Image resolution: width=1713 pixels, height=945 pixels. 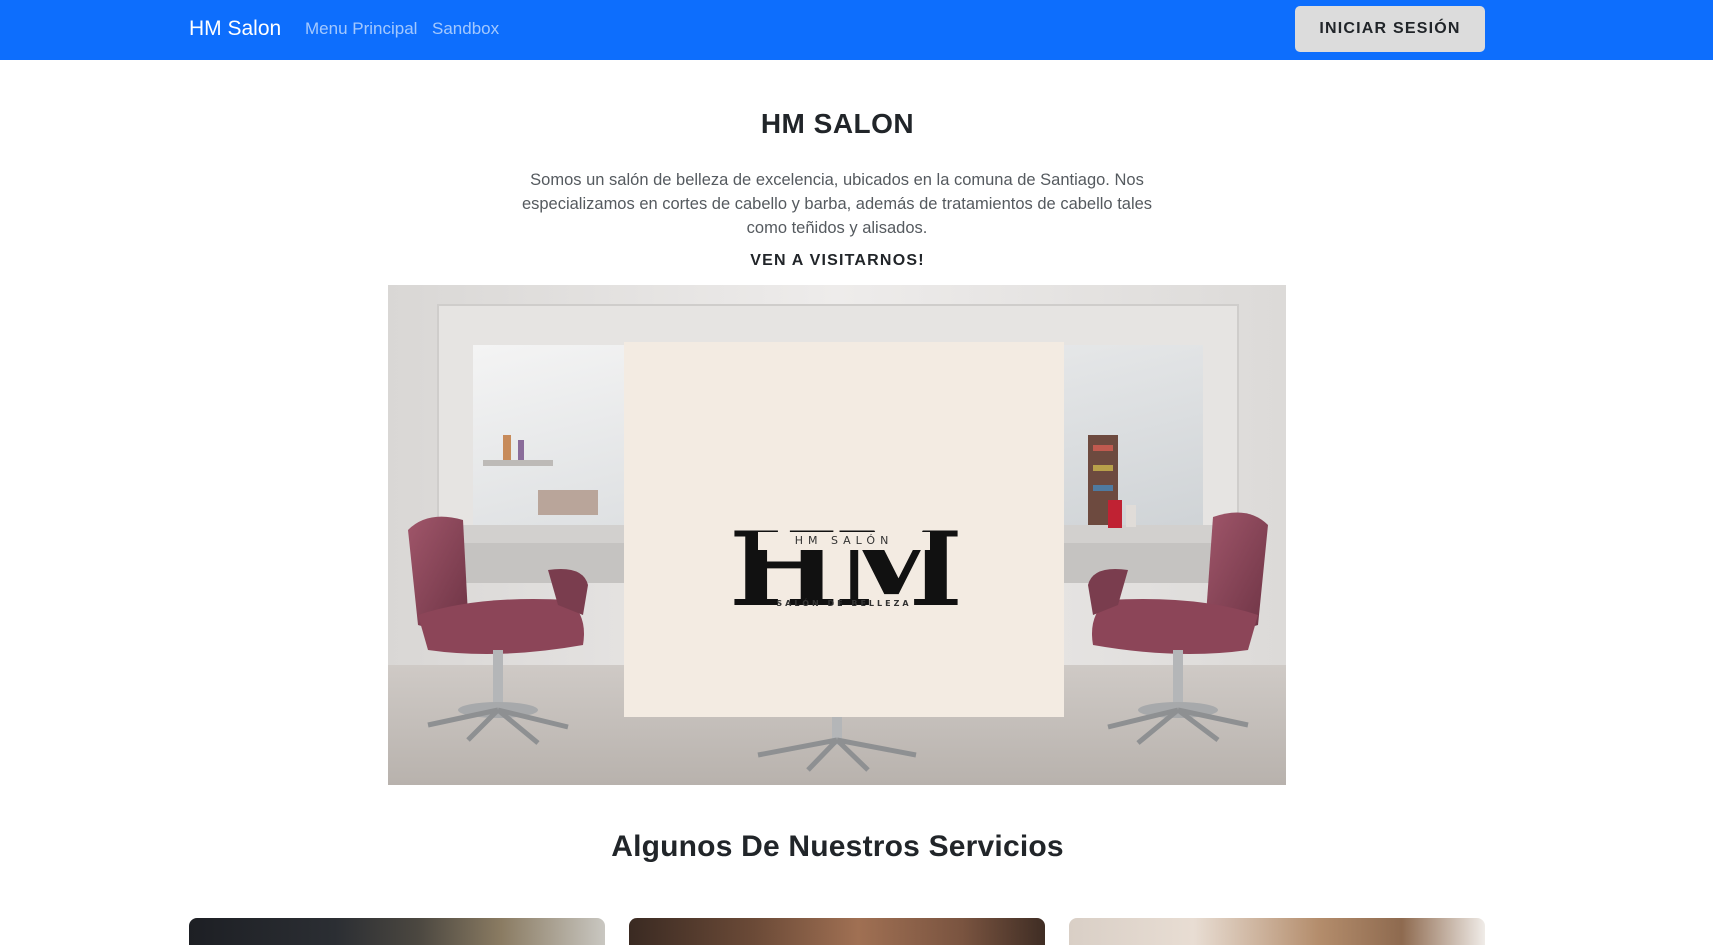 I want to click on login-button: INICIAR SESIÓN, so click(x=1390, y=29).